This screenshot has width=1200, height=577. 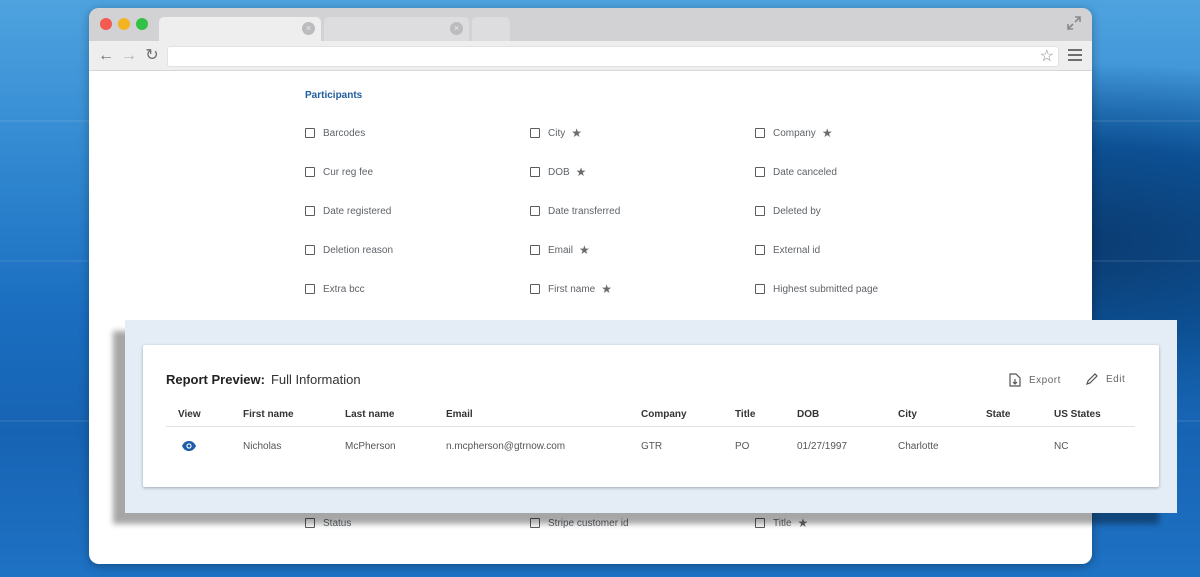 What do you see at coordinates (998, 414) in the screenshot?
I see `column-header: State` at bounding box center [998, 414].